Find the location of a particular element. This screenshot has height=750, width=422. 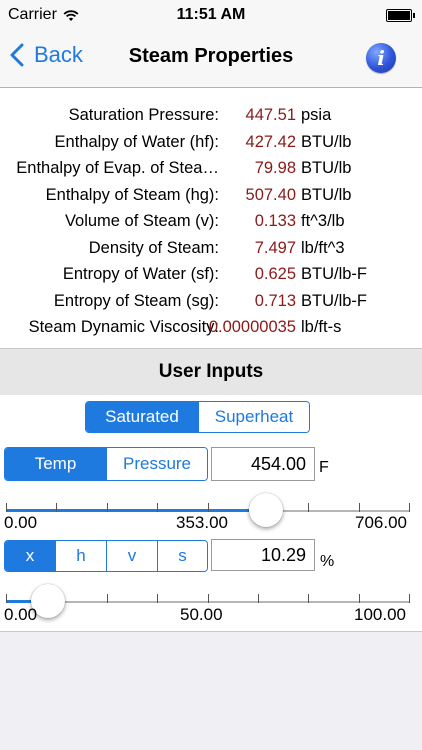

property-row: Density of Steam: 7.497 lb/ft^3 is located at coordinates (211, 248).